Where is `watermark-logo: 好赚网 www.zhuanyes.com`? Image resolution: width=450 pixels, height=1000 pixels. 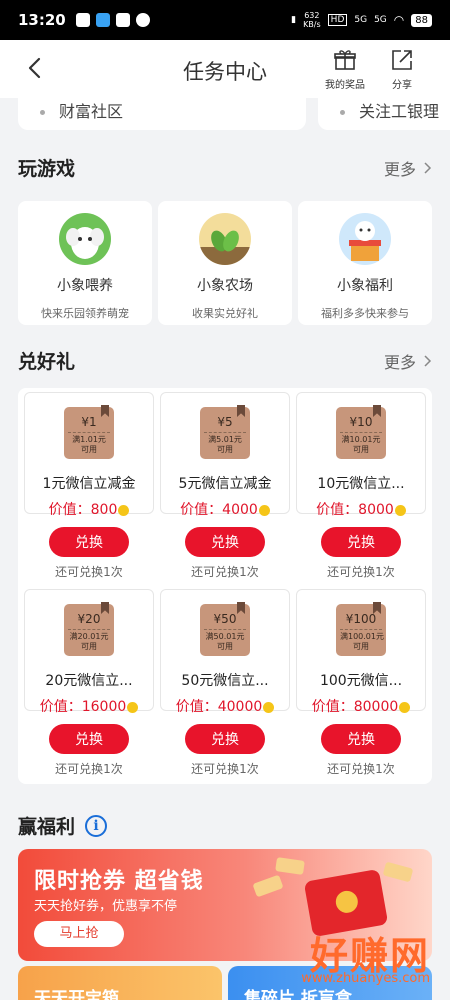
watermark-logo: 好赚网 www.zhuanyes.com is located at coordinates (365, 955).